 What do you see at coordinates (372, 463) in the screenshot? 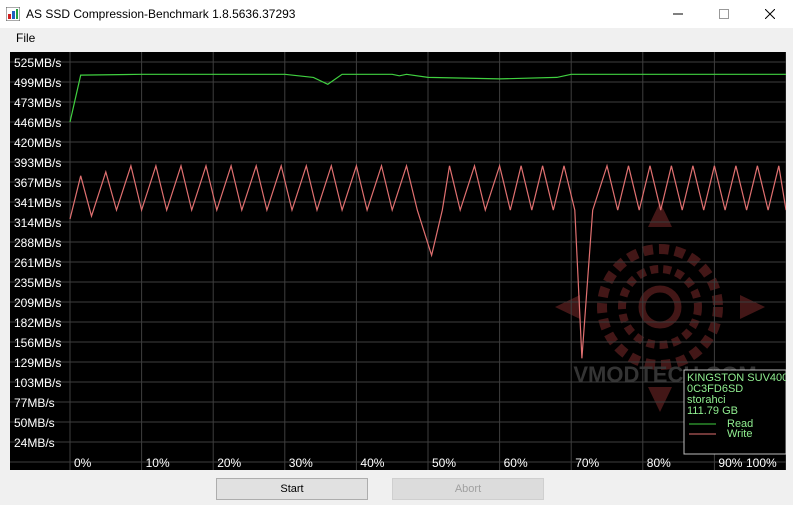
I see `x-tick-label: 40%` at bounding box center [372, 463].